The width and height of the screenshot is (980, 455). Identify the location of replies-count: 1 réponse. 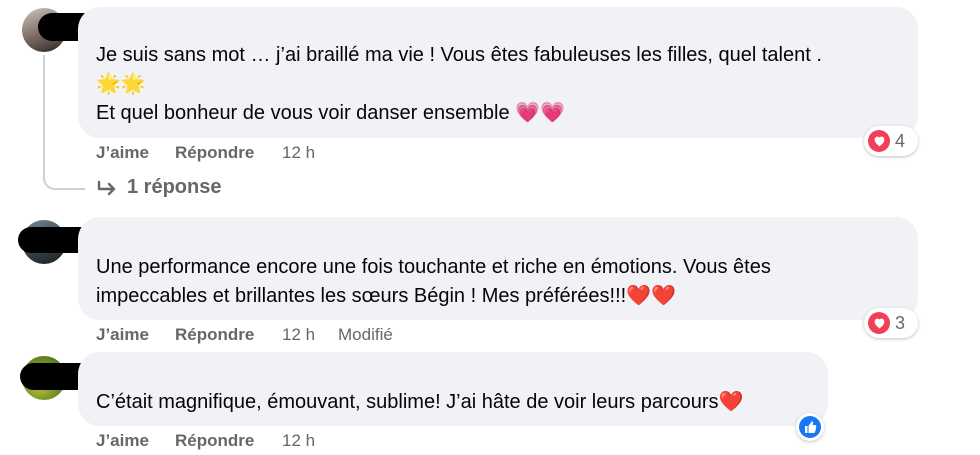
(174, 187).